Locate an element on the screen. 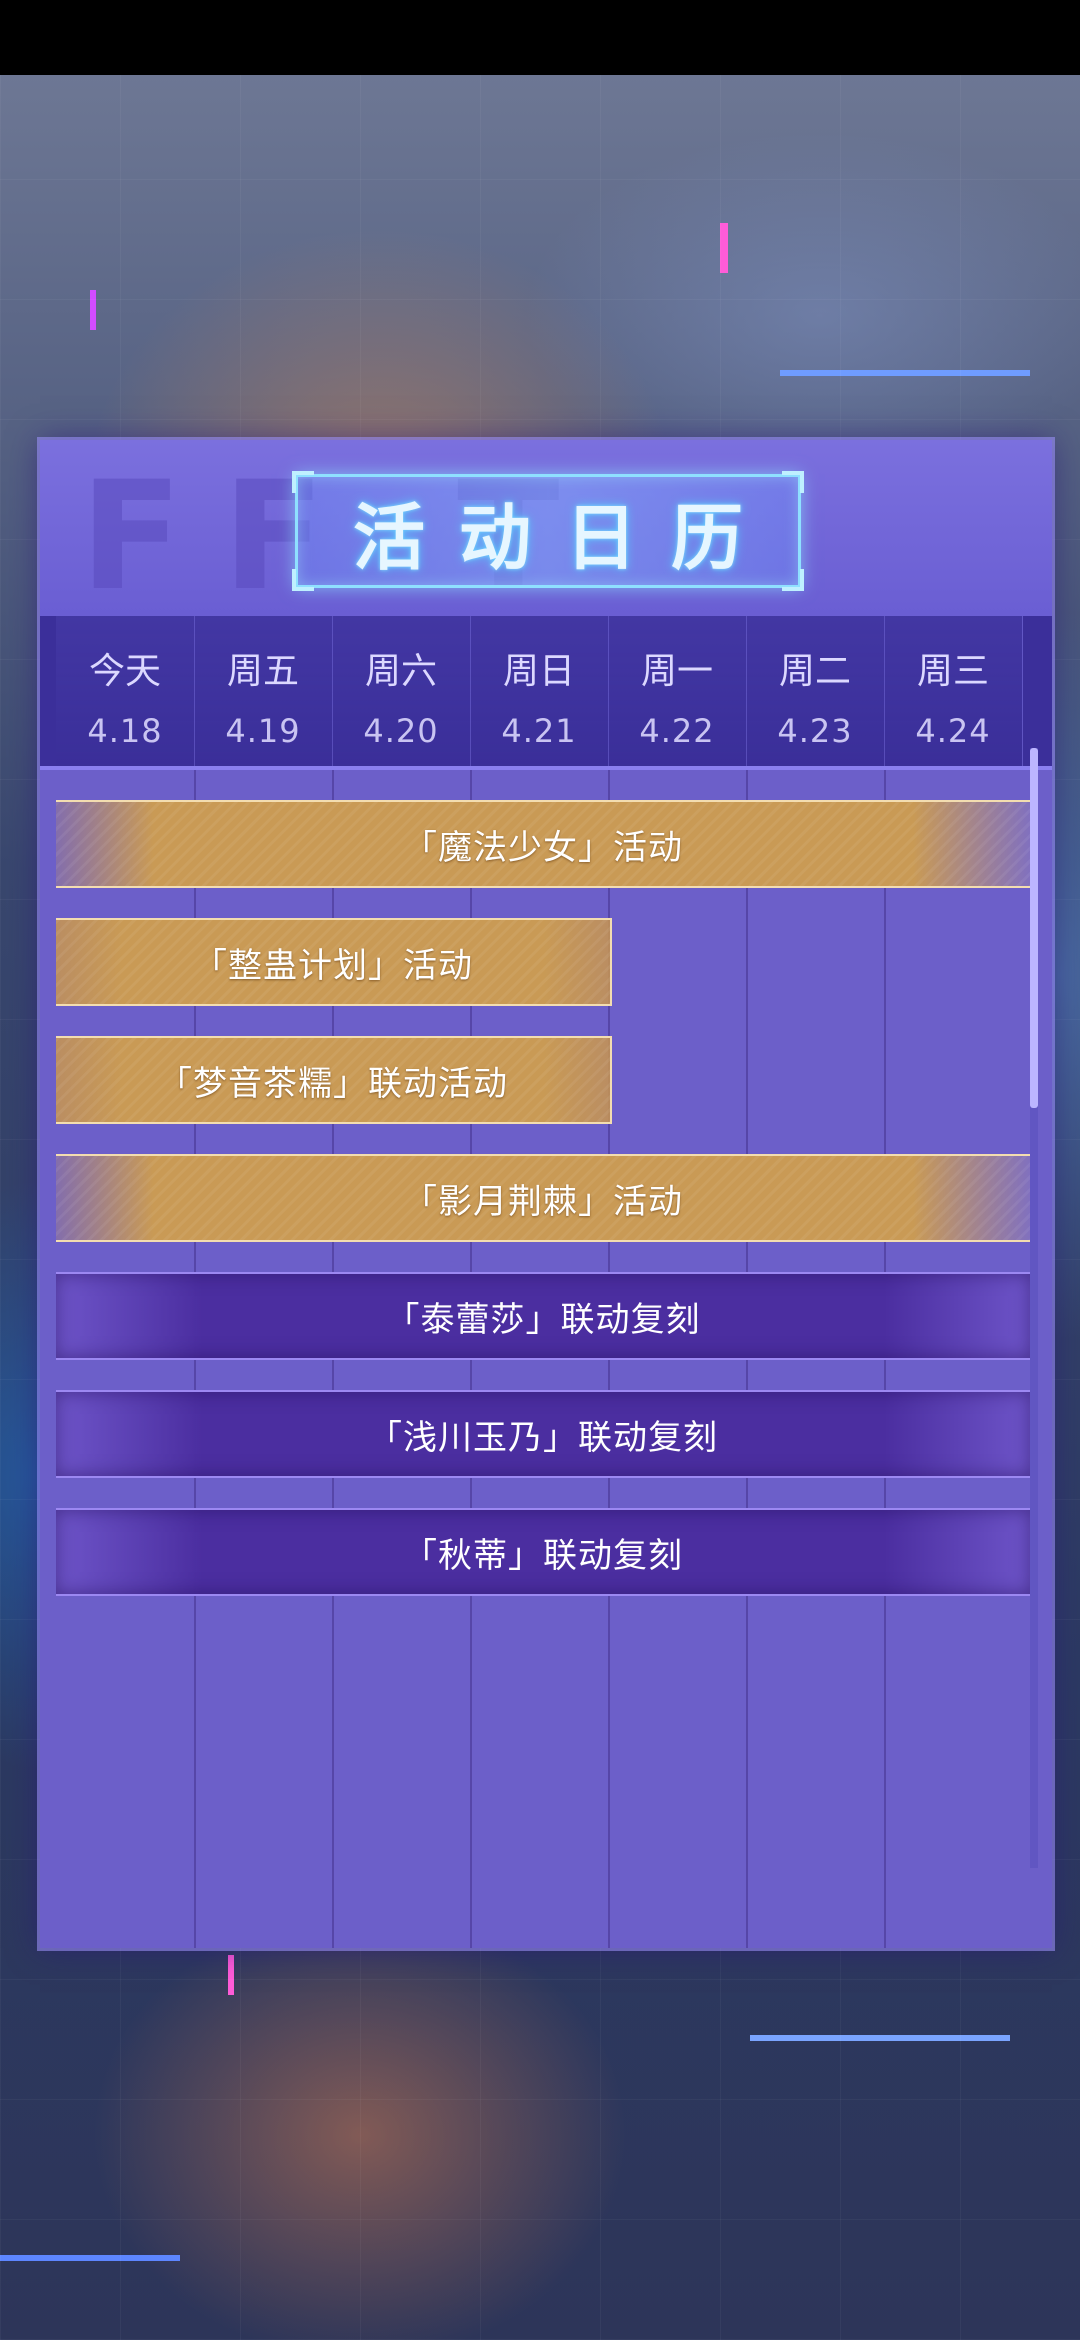 The image size is (1080, 2340). day-column-header: 周六 4.20 is located at coordinates (401, 691).